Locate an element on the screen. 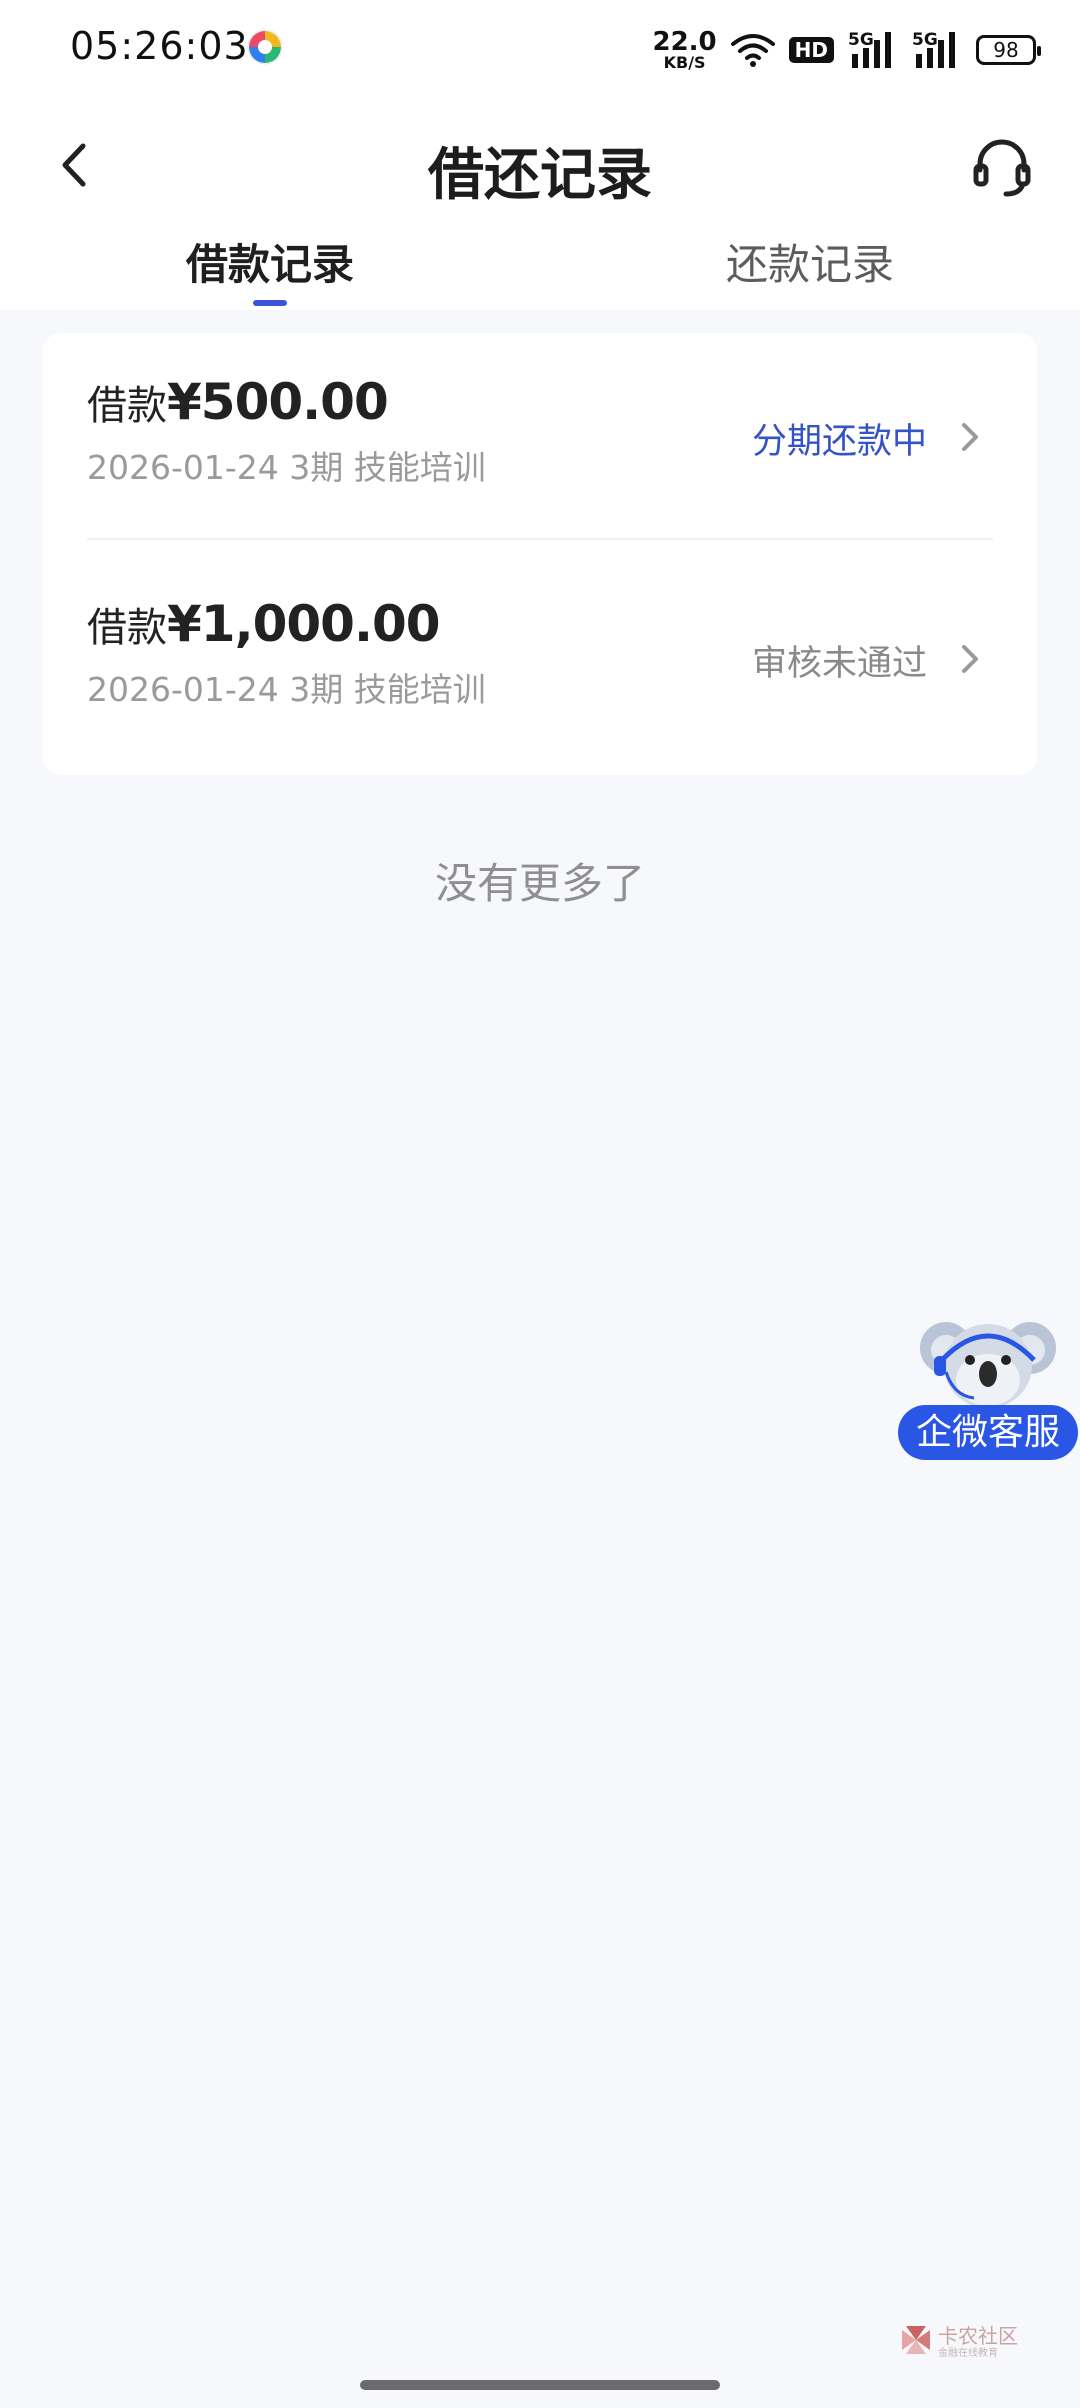  wifi-icon is located at coordinates (752, 50).